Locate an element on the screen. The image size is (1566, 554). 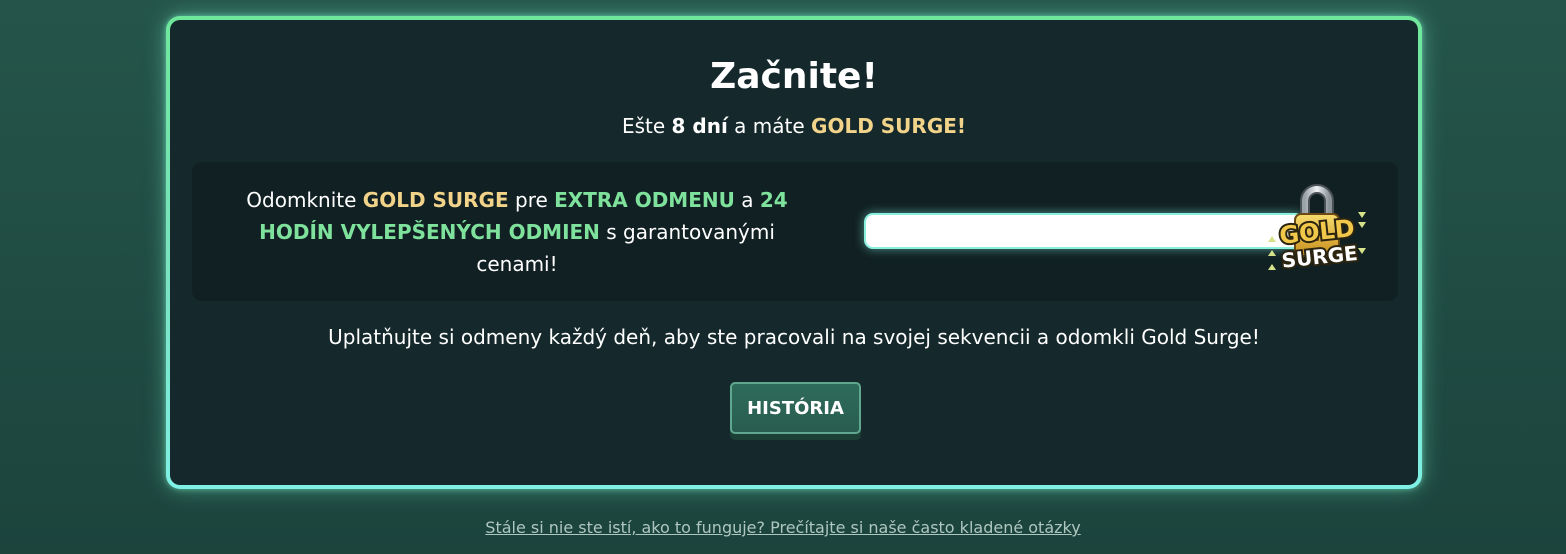
panel-text-2: pre is located at coordinates (531, 200).